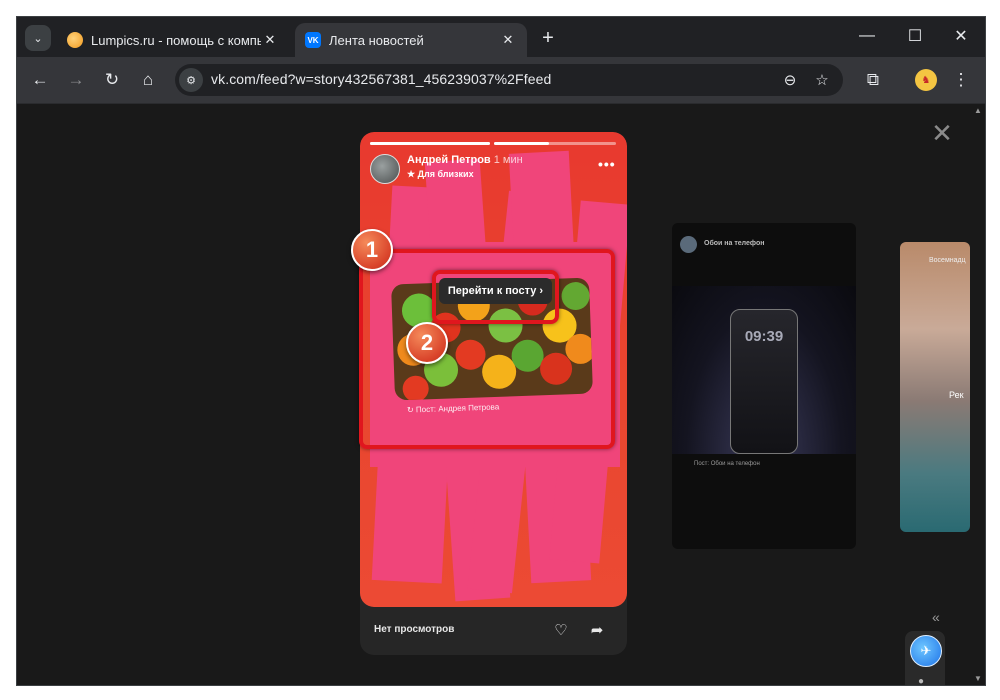 The image size is (1000, 700). I want to click on story-footer: Нет просмотров ♡ ➦, so click(493, 631).